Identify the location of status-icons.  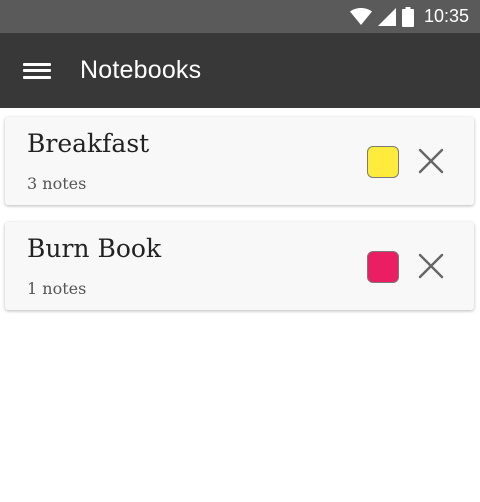
(381, 16).